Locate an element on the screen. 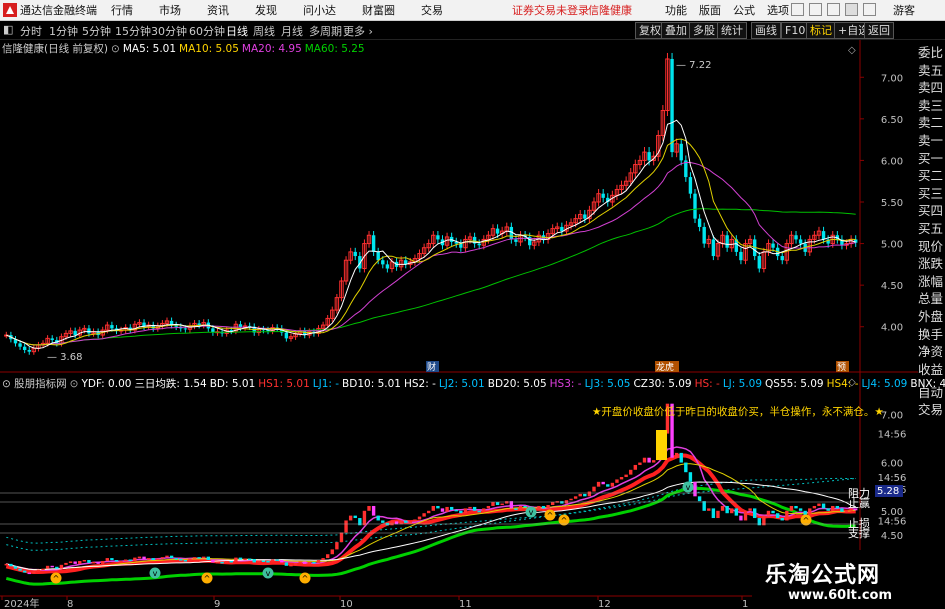 The width and height of the screenshot is (945, 609). ma-legend-item: MA60: 5.25 is located at coordinates (334, 49).